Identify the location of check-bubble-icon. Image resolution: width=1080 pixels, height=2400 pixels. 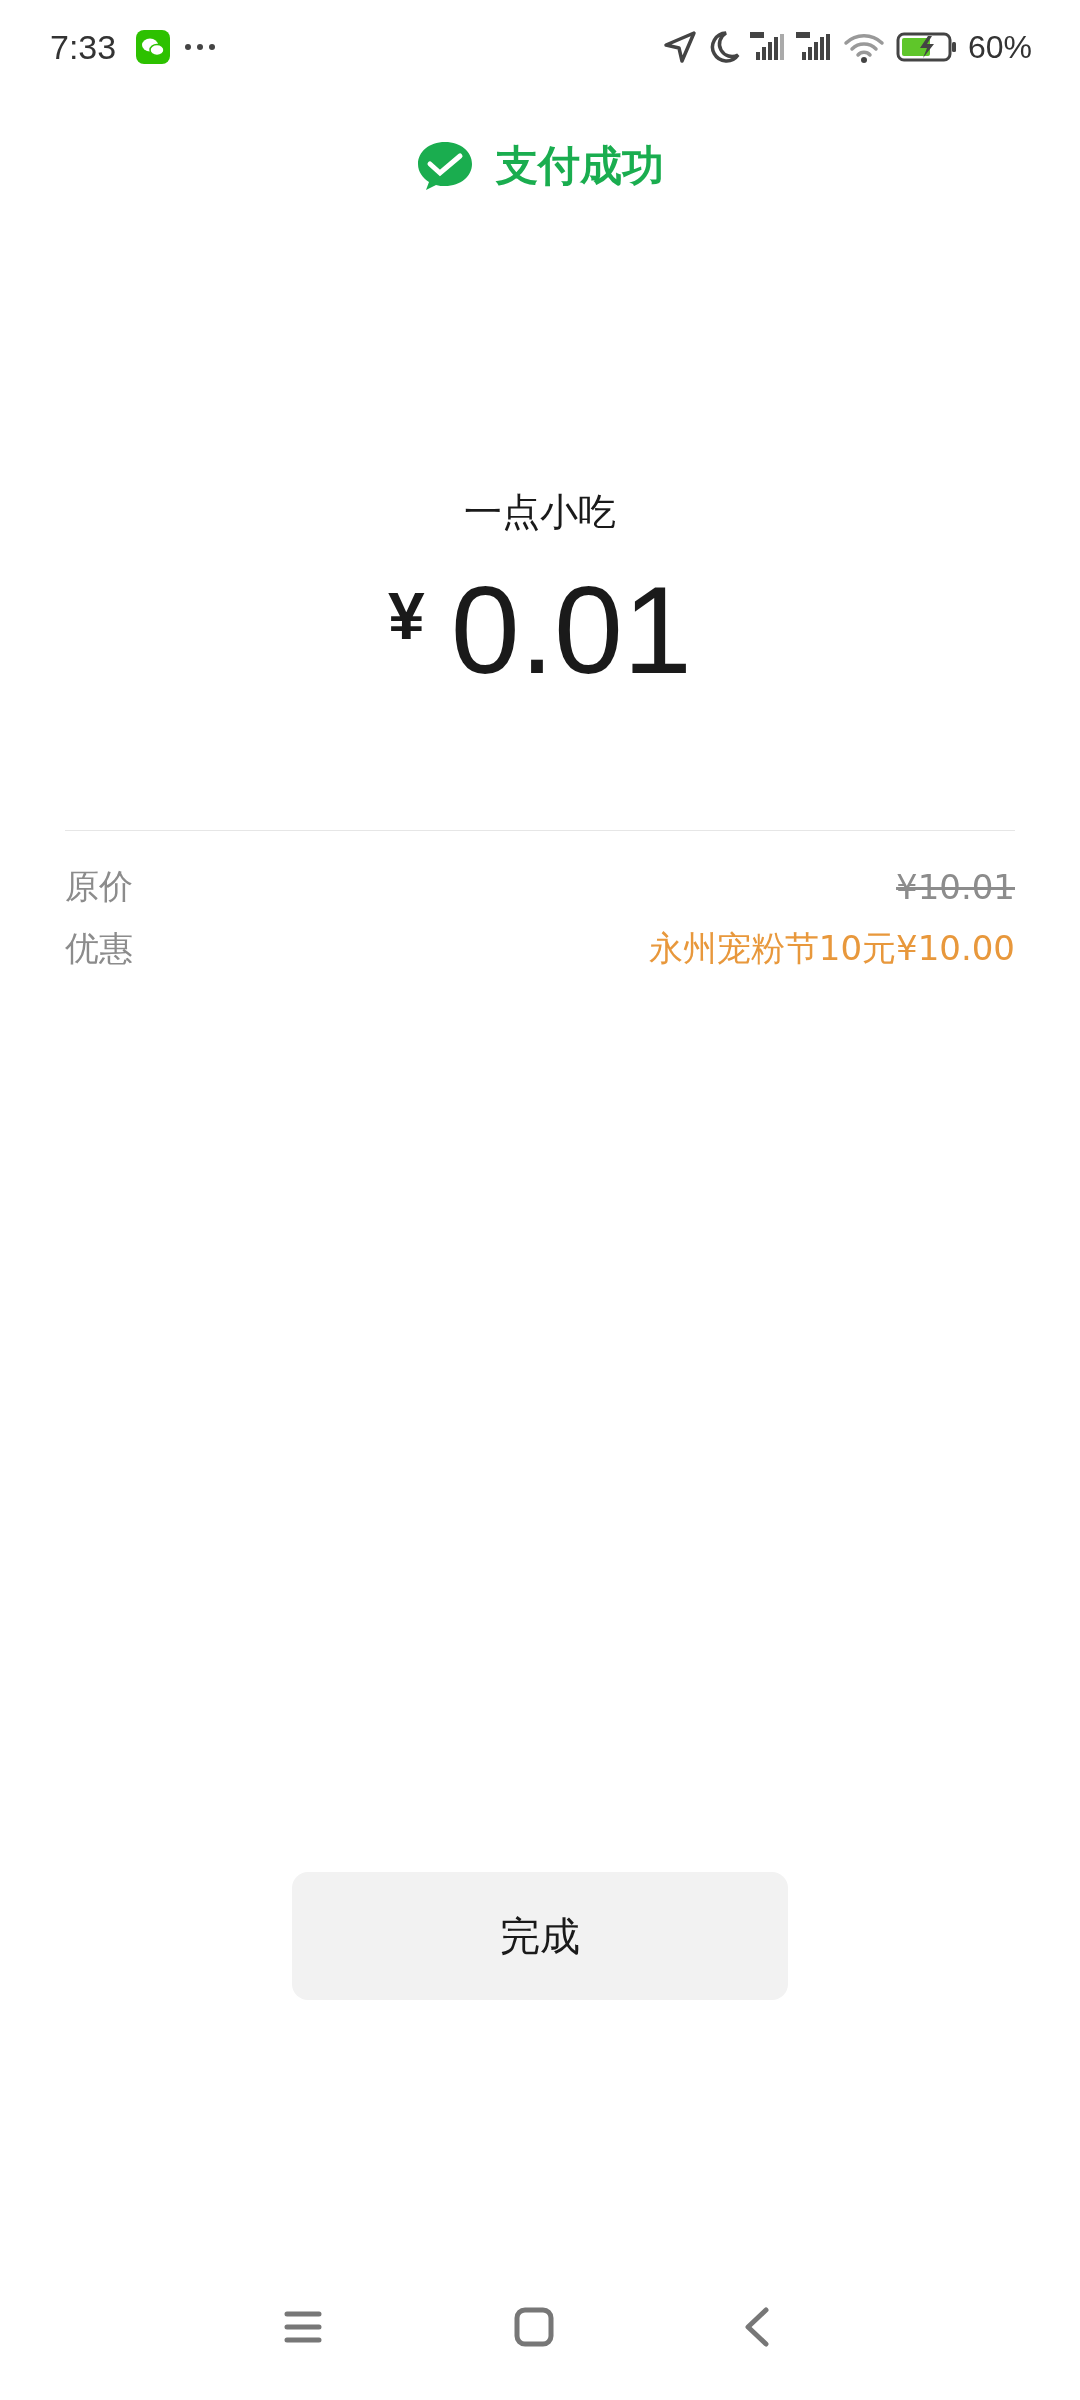
(445, 166).